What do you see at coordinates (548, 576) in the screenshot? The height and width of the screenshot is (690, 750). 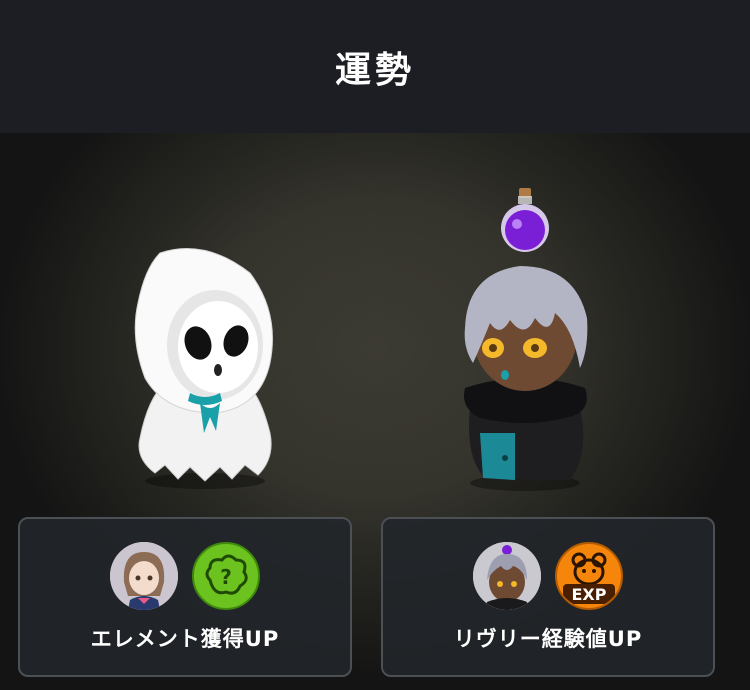 I see `card-icons: EXP` at bounding box center [548, 576].